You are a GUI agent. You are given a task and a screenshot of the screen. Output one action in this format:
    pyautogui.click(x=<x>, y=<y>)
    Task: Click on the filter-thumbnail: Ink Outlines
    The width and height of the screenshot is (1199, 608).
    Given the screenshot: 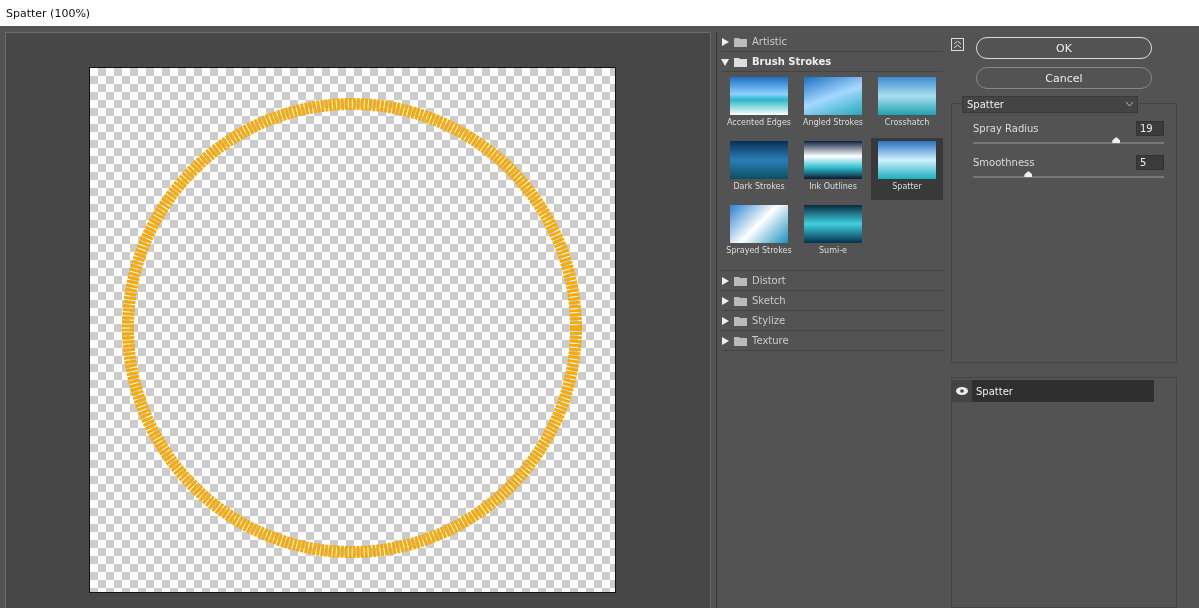 What is the action you would take?
    pyautogui.click(x=833, y=169)
    